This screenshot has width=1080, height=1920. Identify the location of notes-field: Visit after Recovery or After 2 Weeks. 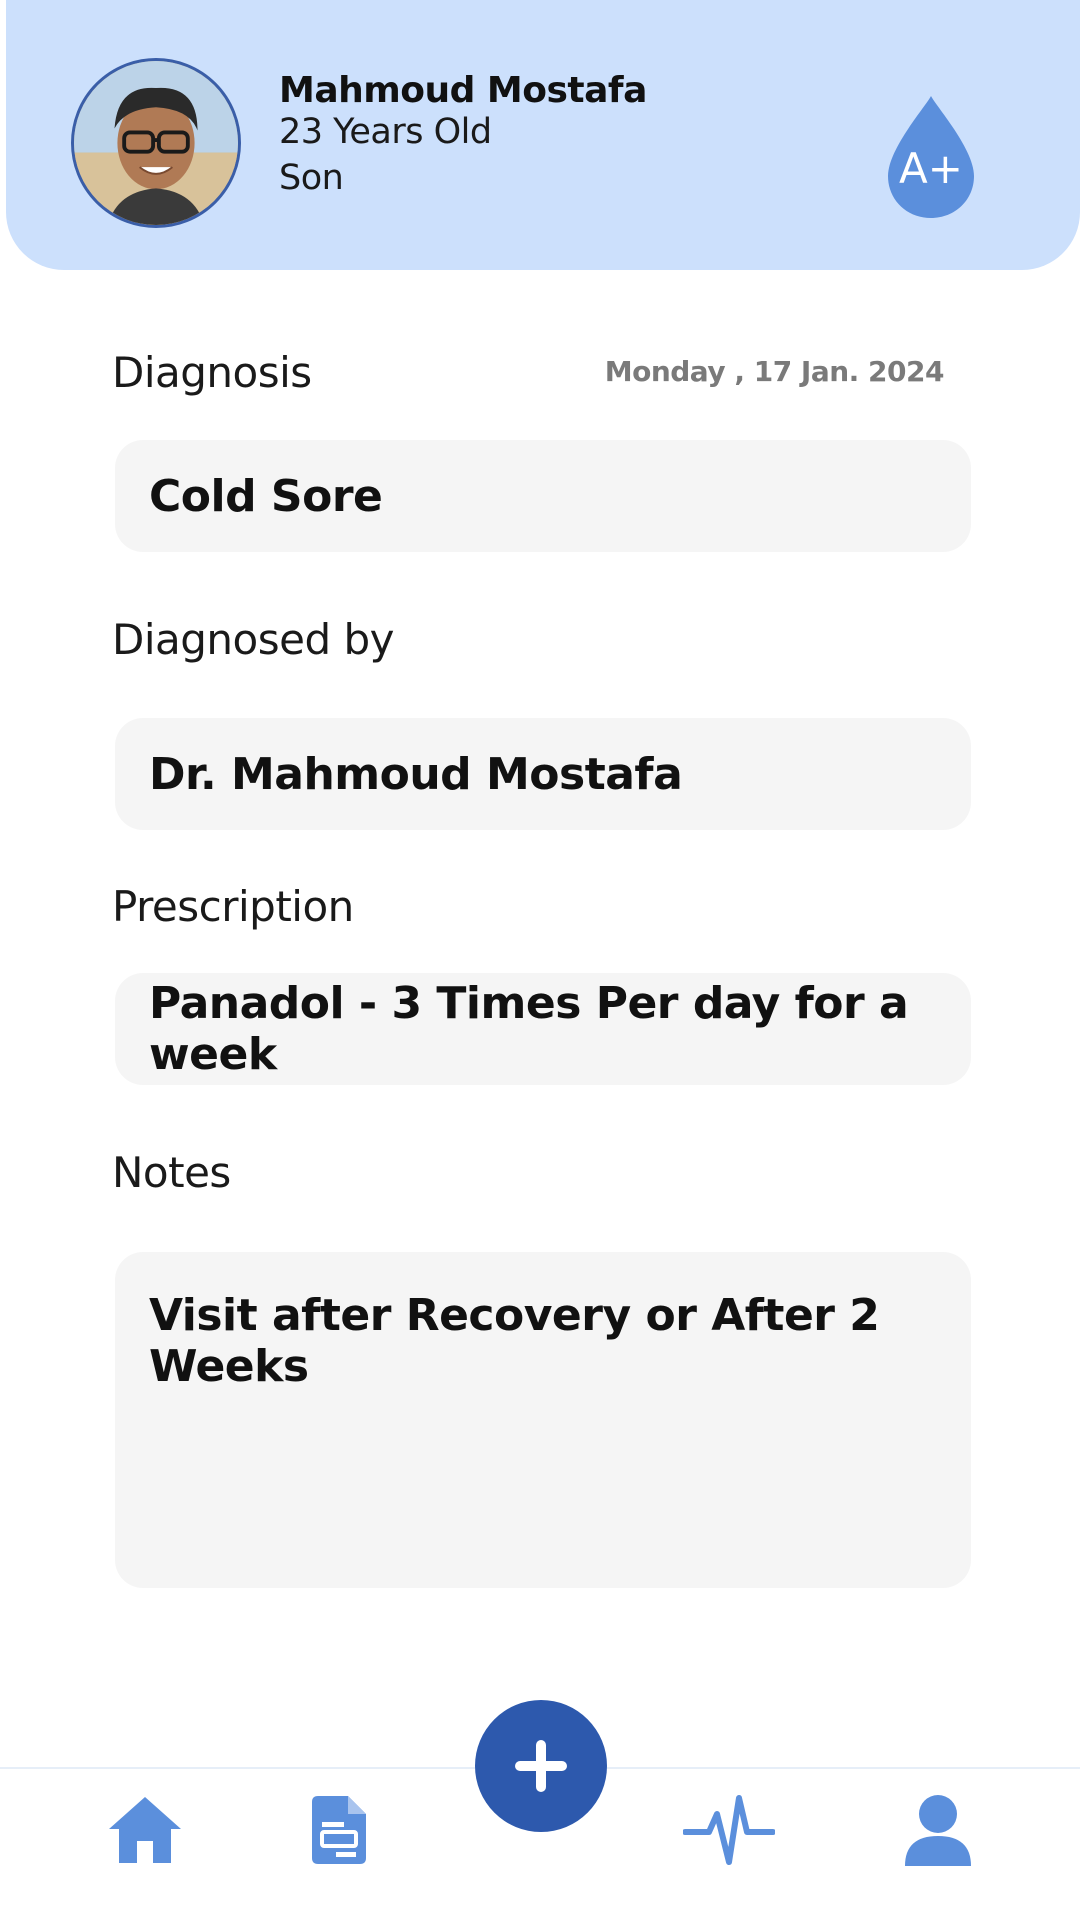
(543, 1420).